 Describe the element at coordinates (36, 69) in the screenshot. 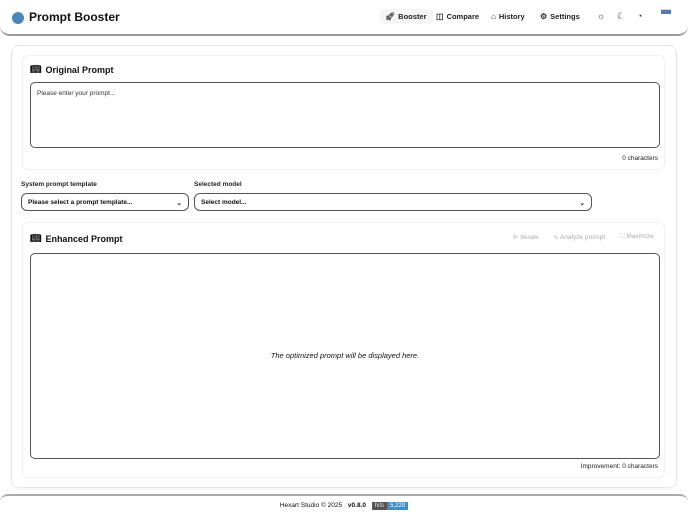

I see `book-icon: 📖︎` at that location.